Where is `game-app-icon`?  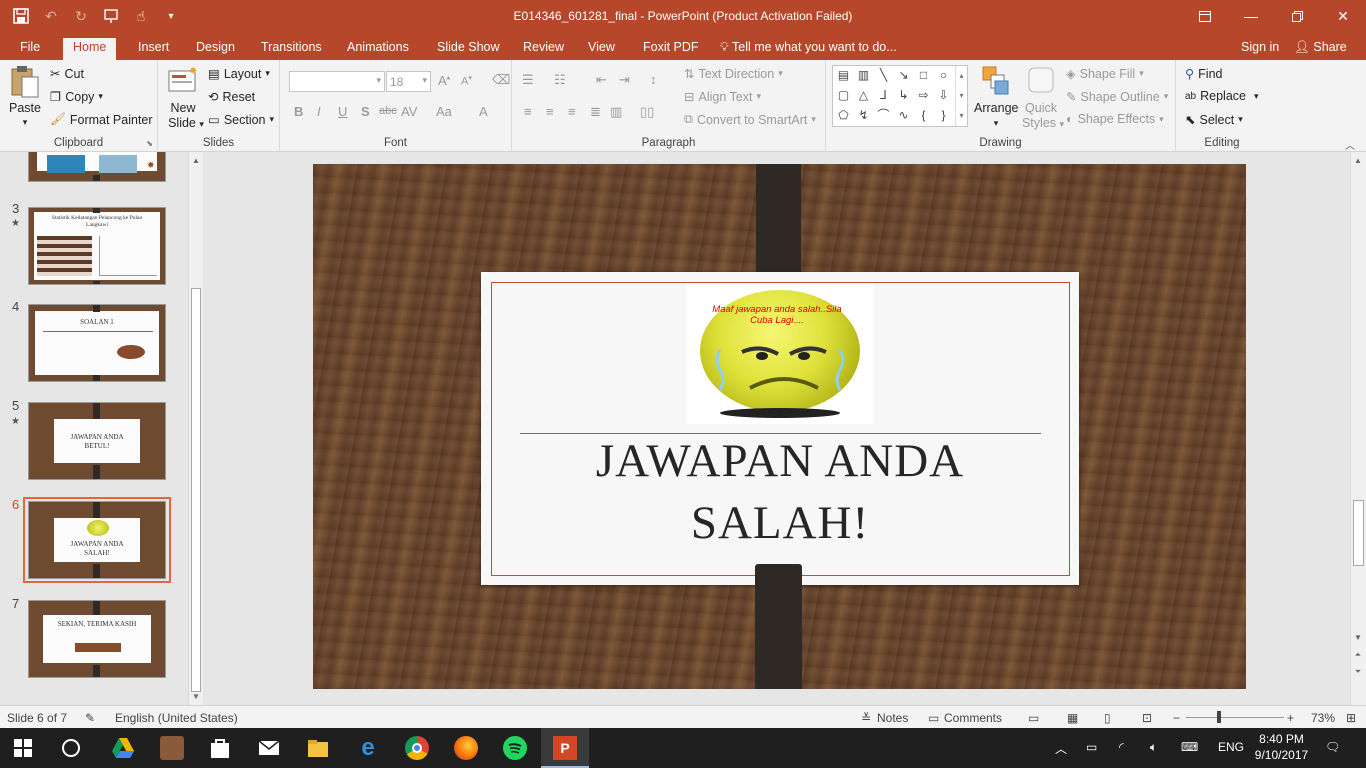 game-app-icon is located at coordinates (172, 748).